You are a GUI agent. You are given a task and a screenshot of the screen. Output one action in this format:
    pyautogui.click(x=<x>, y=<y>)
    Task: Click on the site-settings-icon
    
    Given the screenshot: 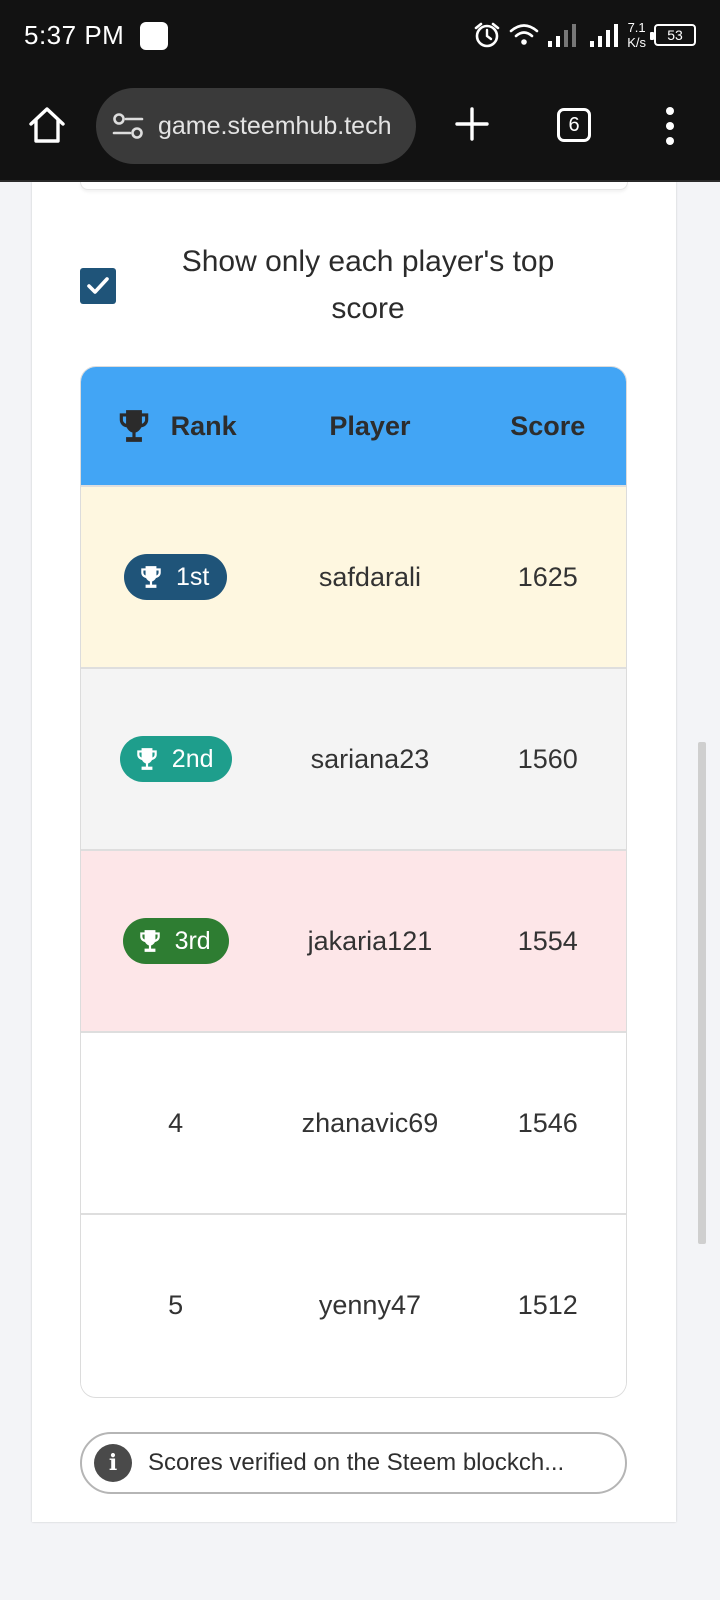 What is the action you would take?
    pyautogui.click(x=128, y=126)
    